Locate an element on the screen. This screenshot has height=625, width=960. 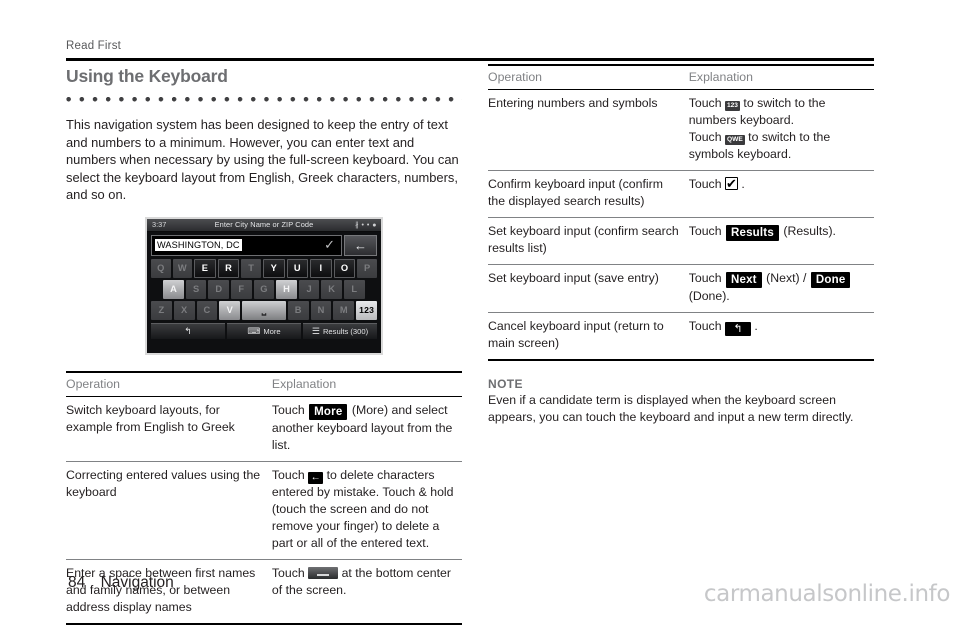
explanation-cell: Touch Next (Next) / Done (Done). is located at coordinates (781, 289).